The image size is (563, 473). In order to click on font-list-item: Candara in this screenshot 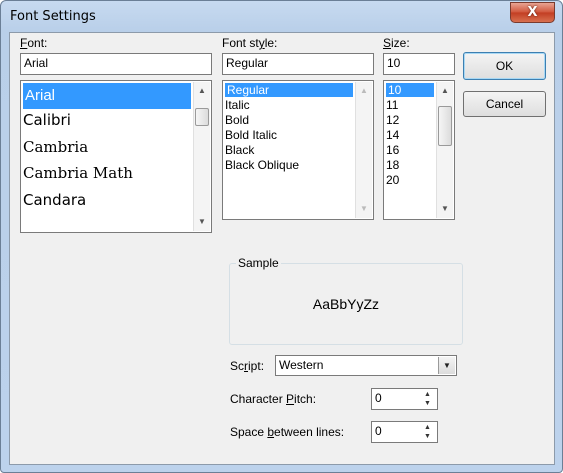, I will do `click(54, 200)`.